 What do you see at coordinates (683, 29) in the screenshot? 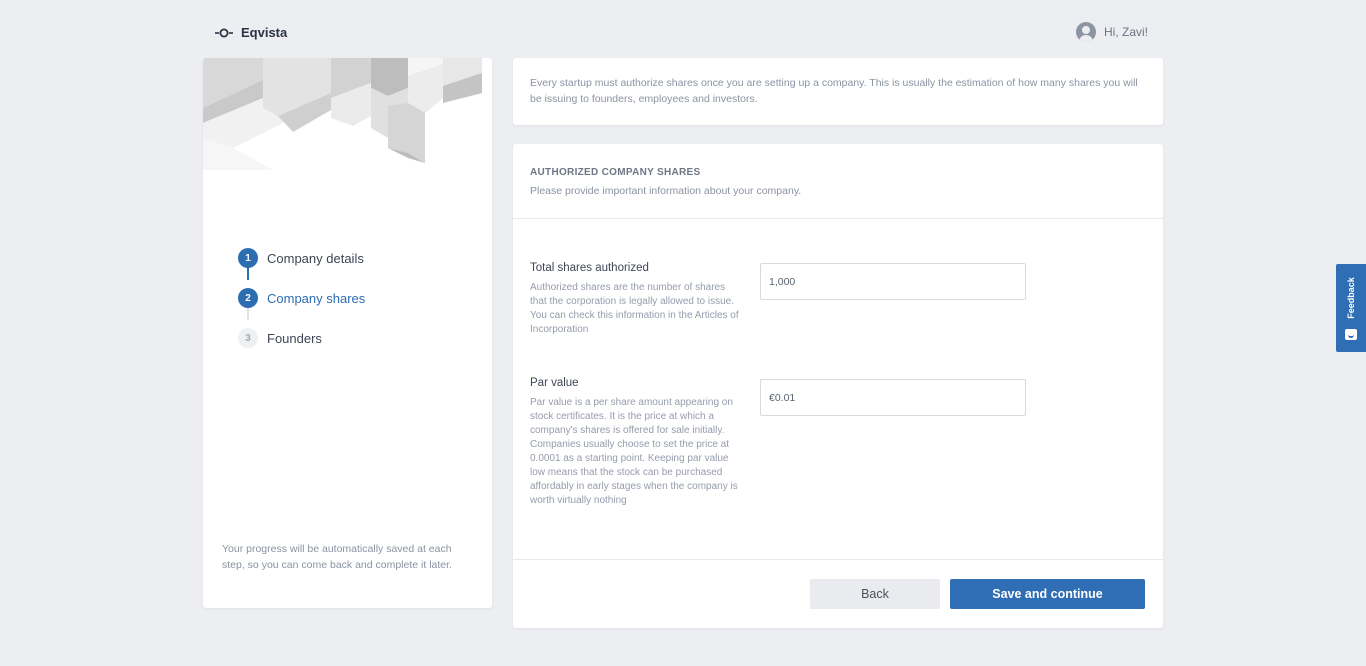
I see `top-bar: Eqvista Hi, Zavi!` at bounding box center [683, 29].